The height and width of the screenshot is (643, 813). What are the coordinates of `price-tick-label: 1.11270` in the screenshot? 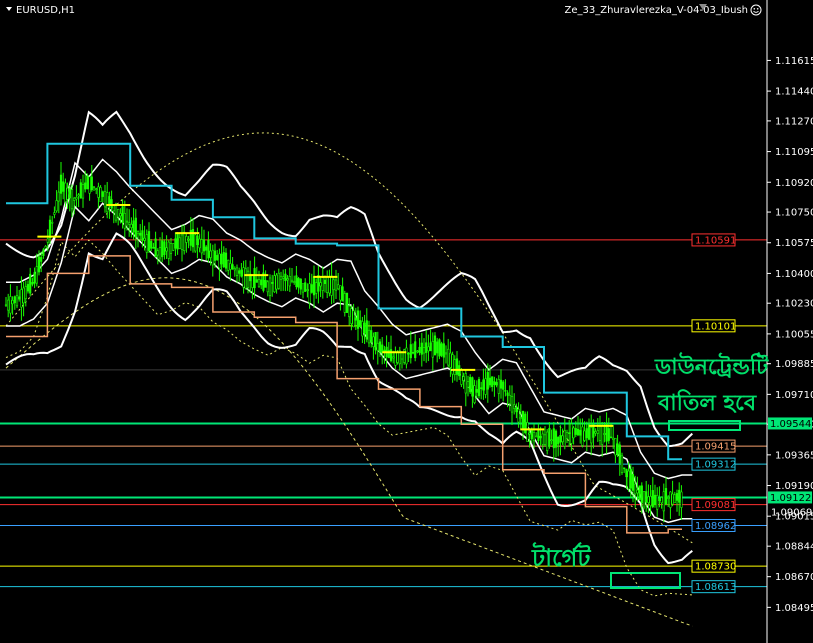 It's located at (794, 121).